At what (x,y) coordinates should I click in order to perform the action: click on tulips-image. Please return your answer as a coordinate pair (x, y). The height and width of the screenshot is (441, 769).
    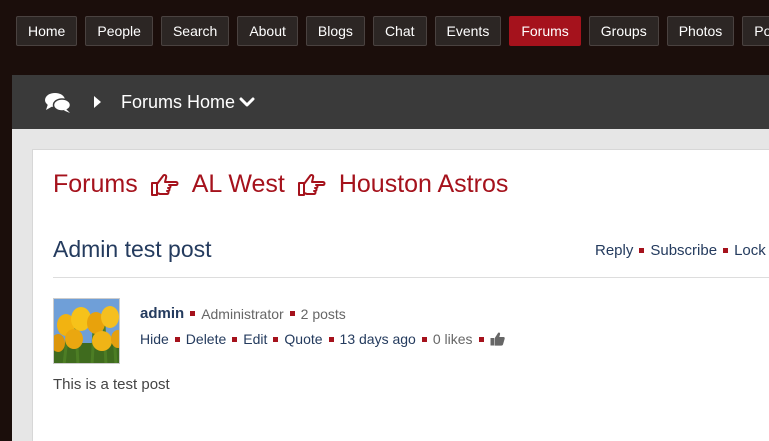
    Looking at the image, I should click on (86, 331).